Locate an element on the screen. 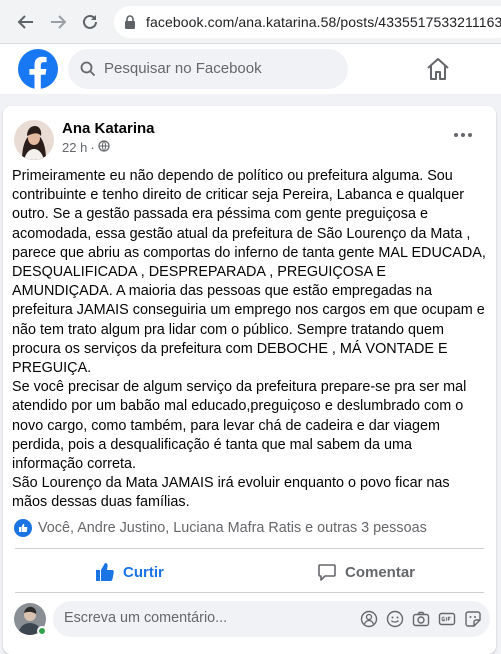 The height and width of the screenshot is (654, 501). thumbs-up-icon is located at coordinates (105, 572).